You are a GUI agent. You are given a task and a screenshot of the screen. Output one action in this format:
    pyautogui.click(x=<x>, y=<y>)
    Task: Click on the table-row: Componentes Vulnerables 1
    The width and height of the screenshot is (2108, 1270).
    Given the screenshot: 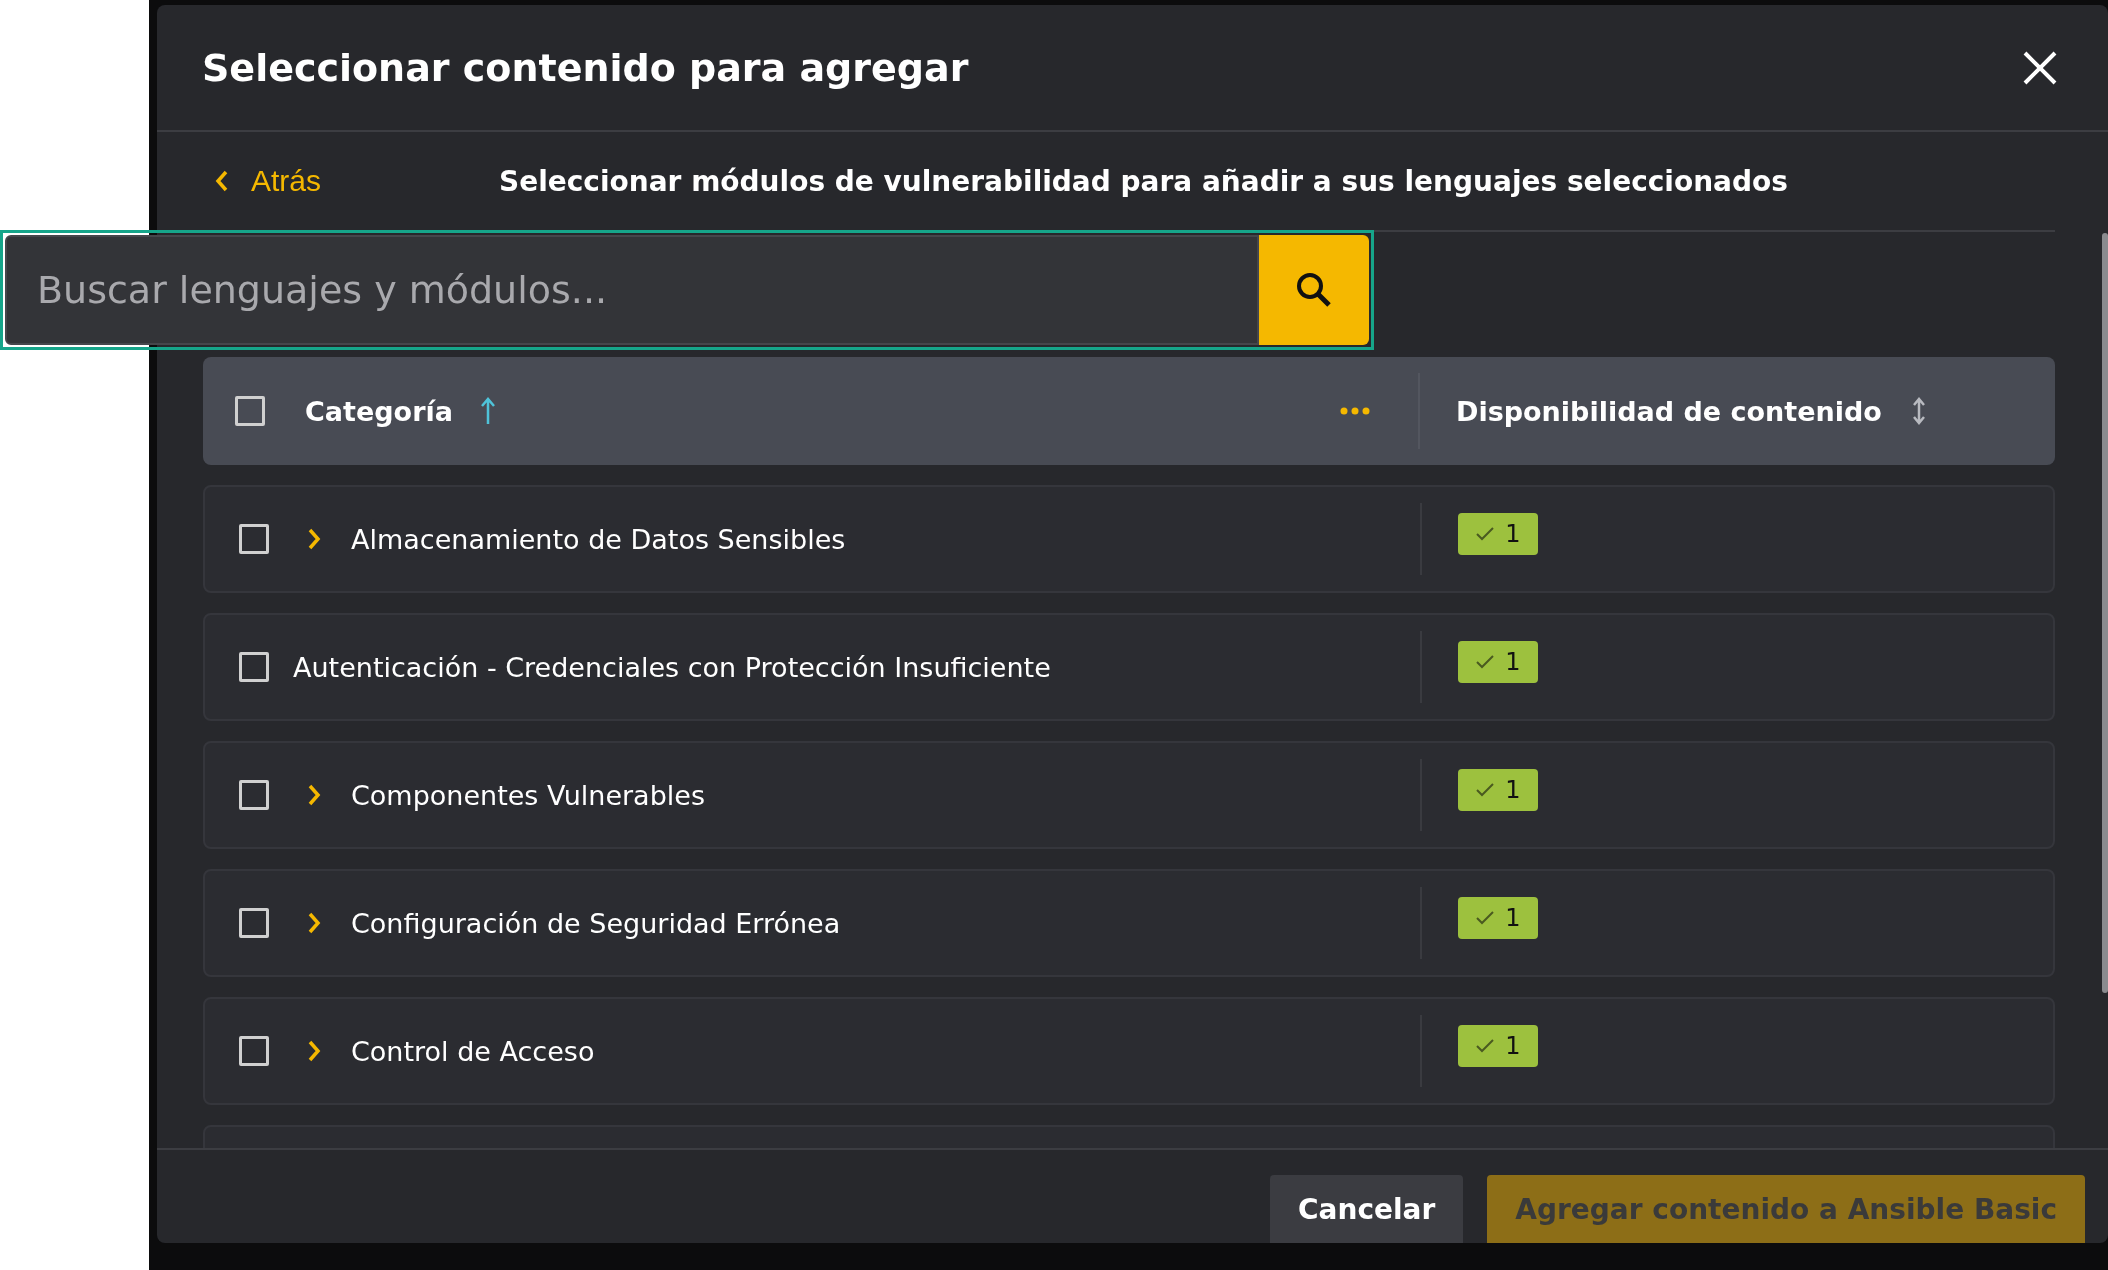 What is the action you would take?
    pyautogui.click(x=1129, y=795)
    